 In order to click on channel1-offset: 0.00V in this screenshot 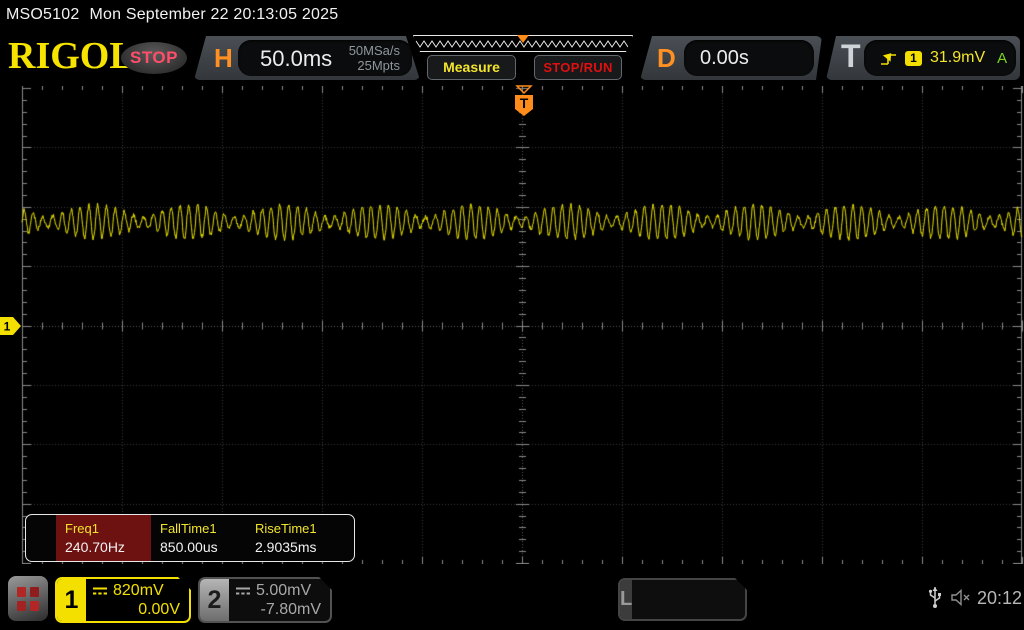, I will do `click(159, 609)`.